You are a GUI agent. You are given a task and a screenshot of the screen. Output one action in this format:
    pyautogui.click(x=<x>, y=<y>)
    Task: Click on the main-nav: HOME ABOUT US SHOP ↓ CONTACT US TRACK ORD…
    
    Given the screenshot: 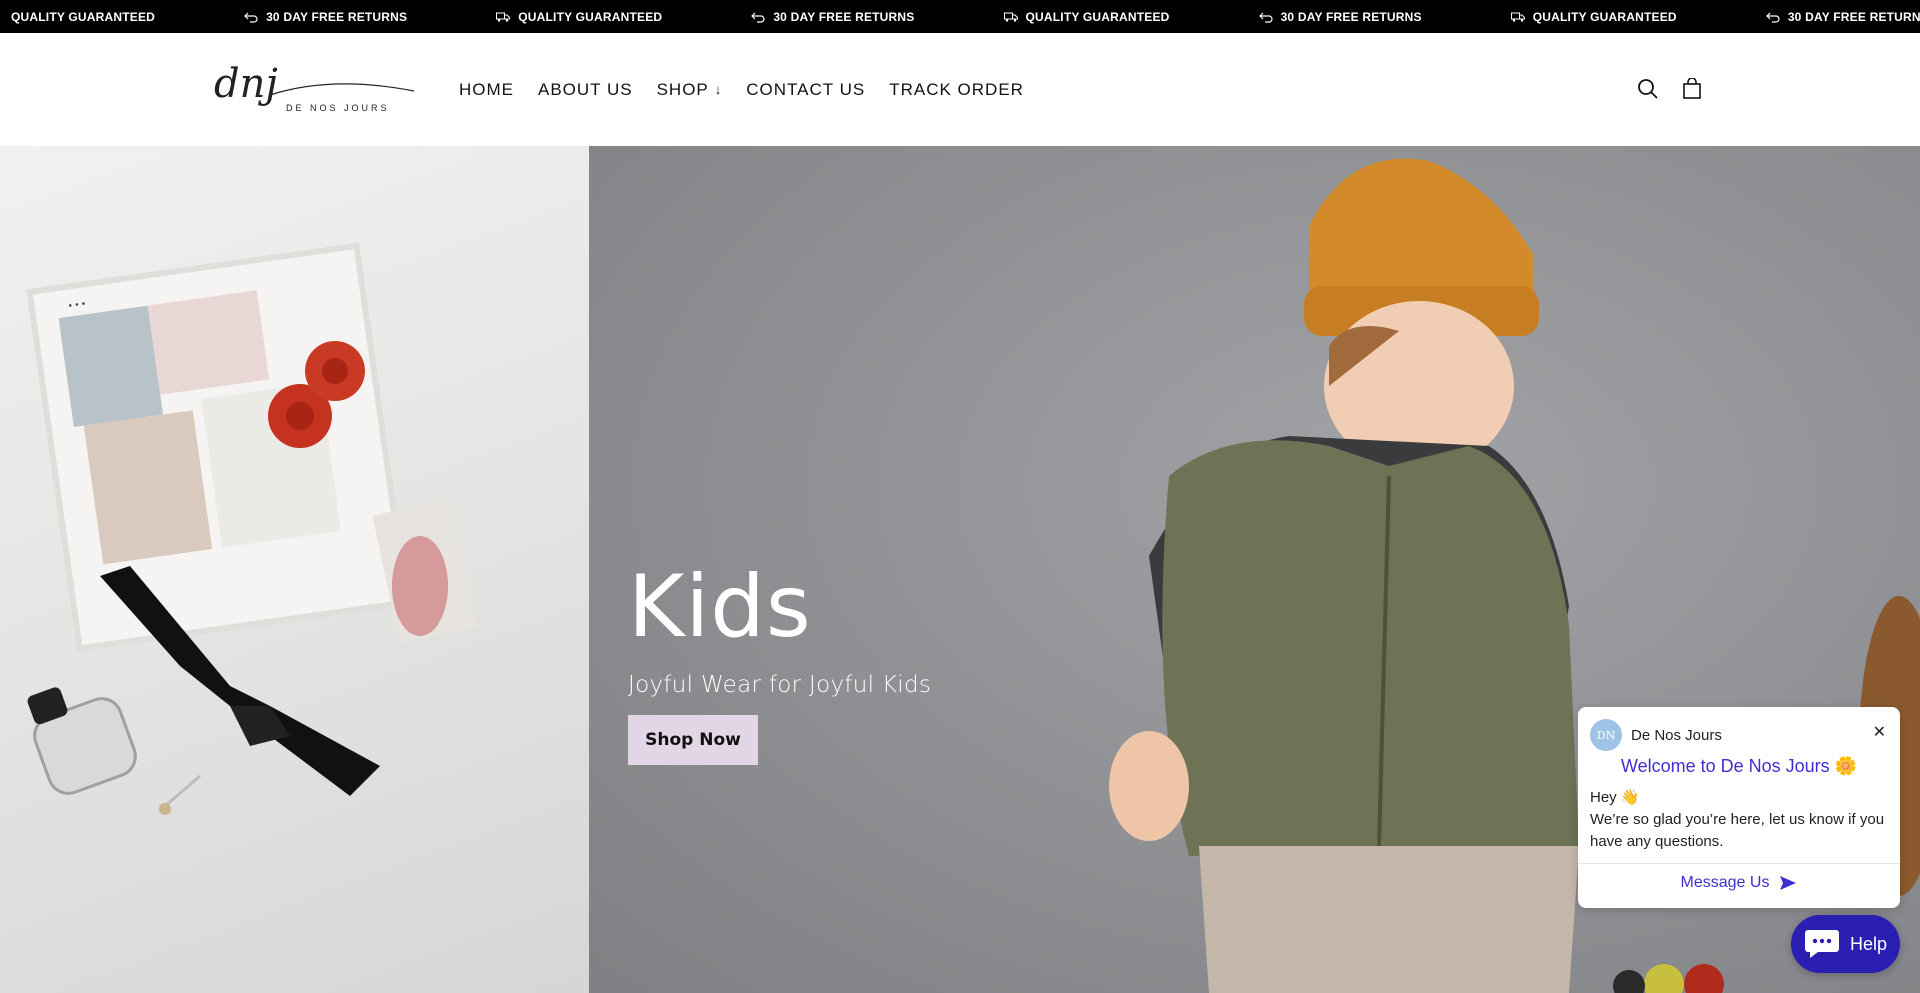 What is the action you would take?
    pyautogui.click(x=753, y=89)
    